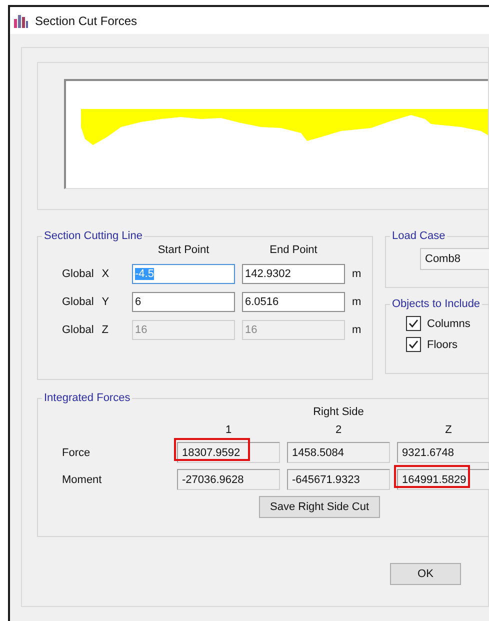  Describe the element at coordinates (93, 236) in the screenshot. I see `group-title: Section Cutting Line` at that location.